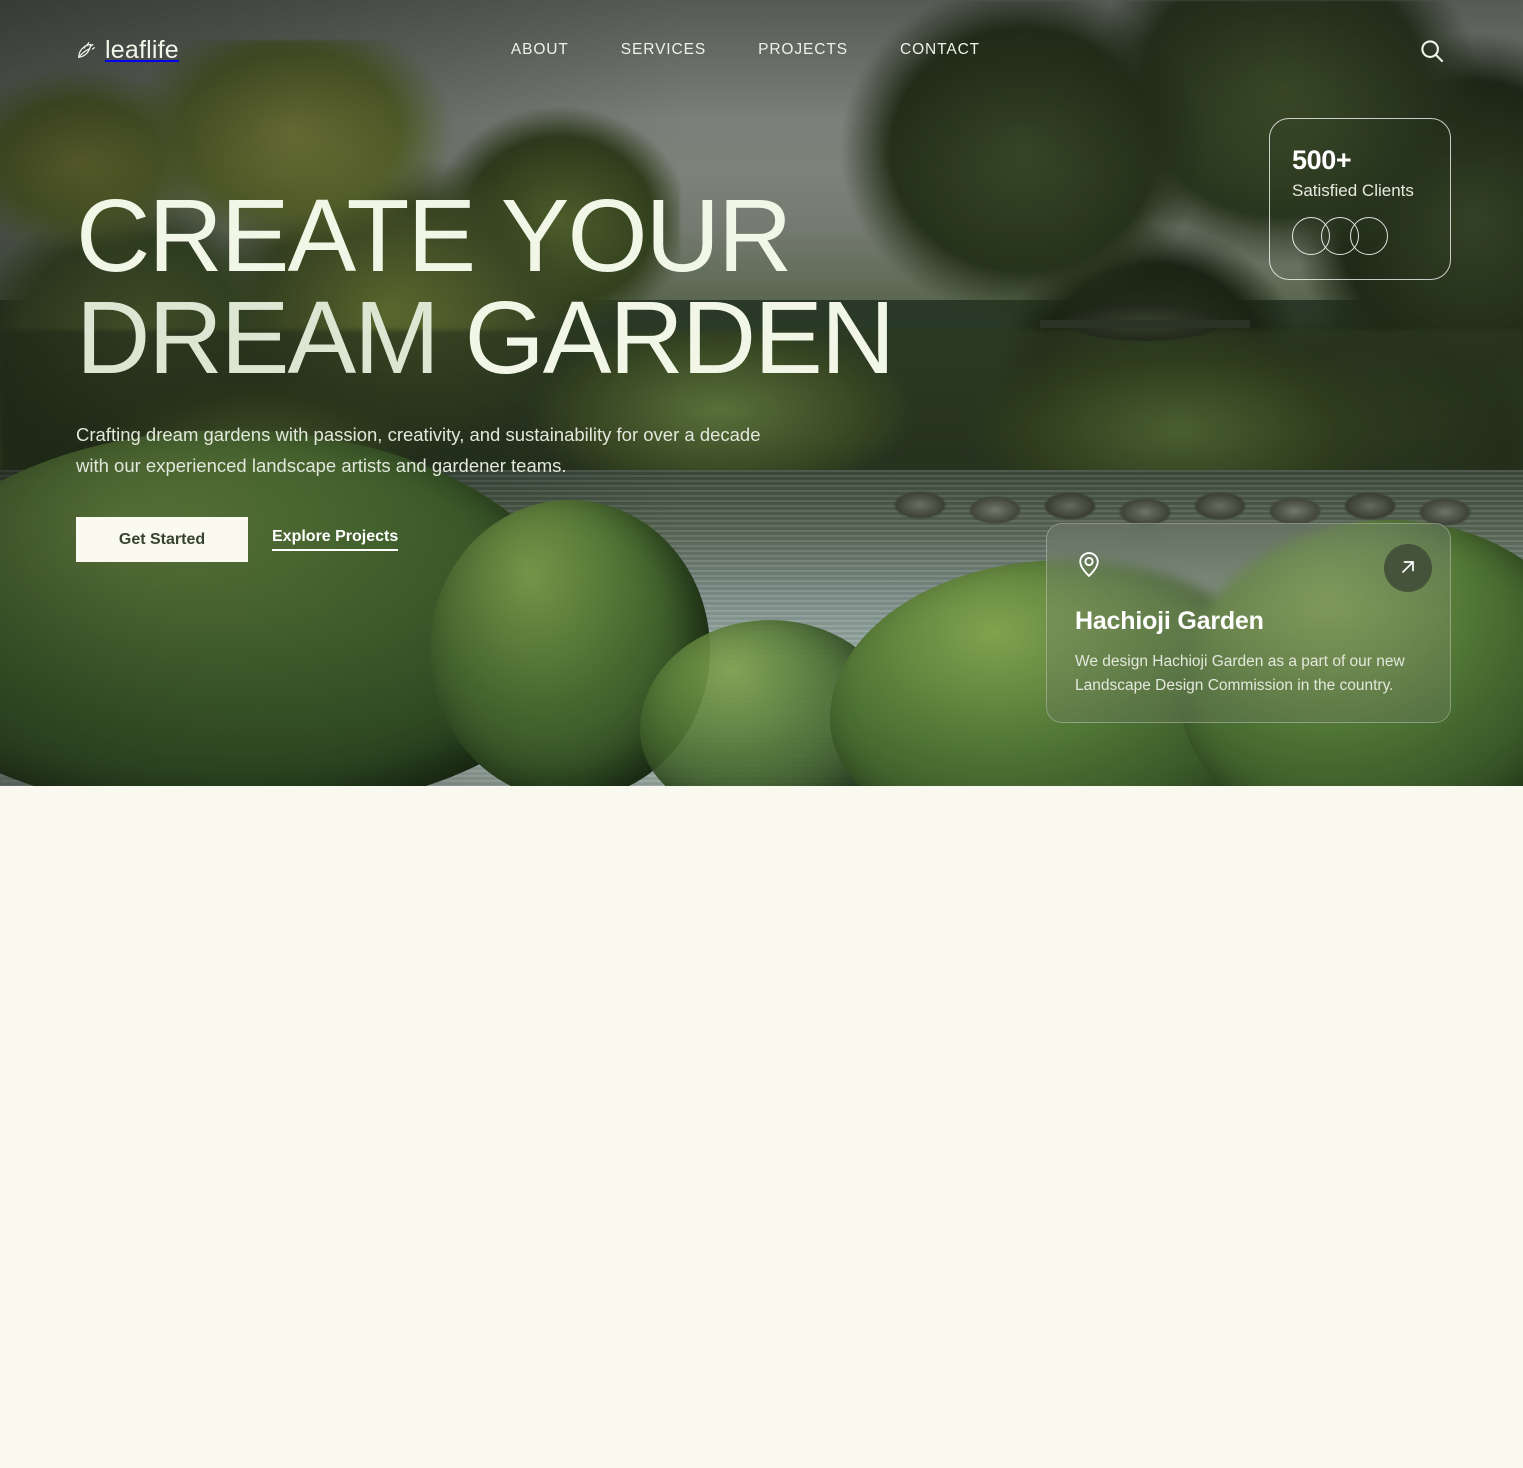  What do you see at coordinates (258, 337) in the screenshot?
I see `hero-title-word: DREAM` at bounding box center [258, 337].